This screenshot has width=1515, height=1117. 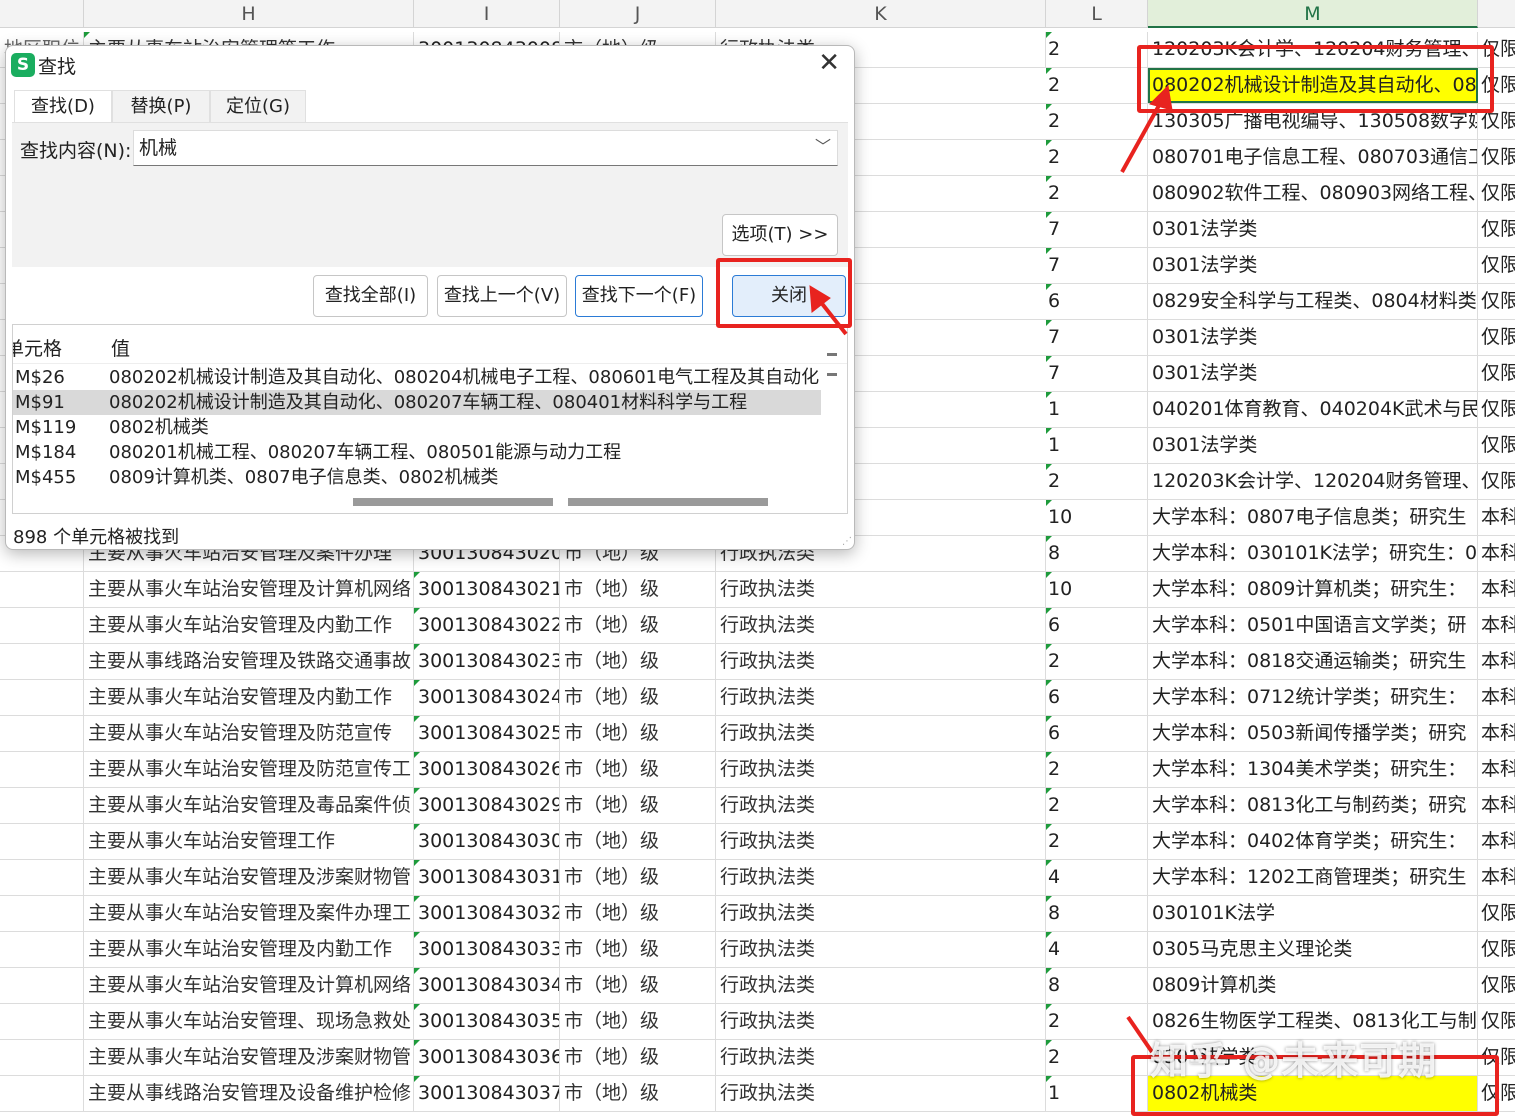 I want to click on watermark-text: 知乎 @未来可期, so click(x=1294, y=1061).